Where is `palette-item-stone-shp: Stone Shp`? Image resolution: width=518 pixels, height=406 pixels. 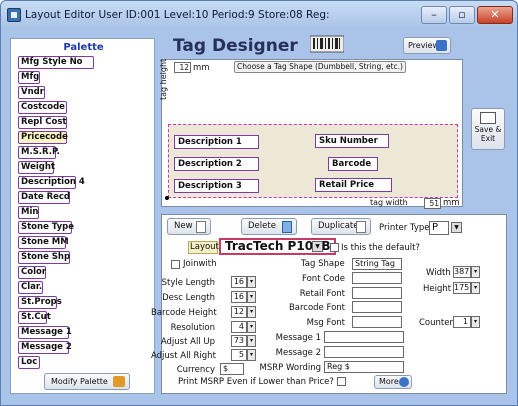
palette-item-stone-shp: Stone Shp is located at coordinates (44, 257).